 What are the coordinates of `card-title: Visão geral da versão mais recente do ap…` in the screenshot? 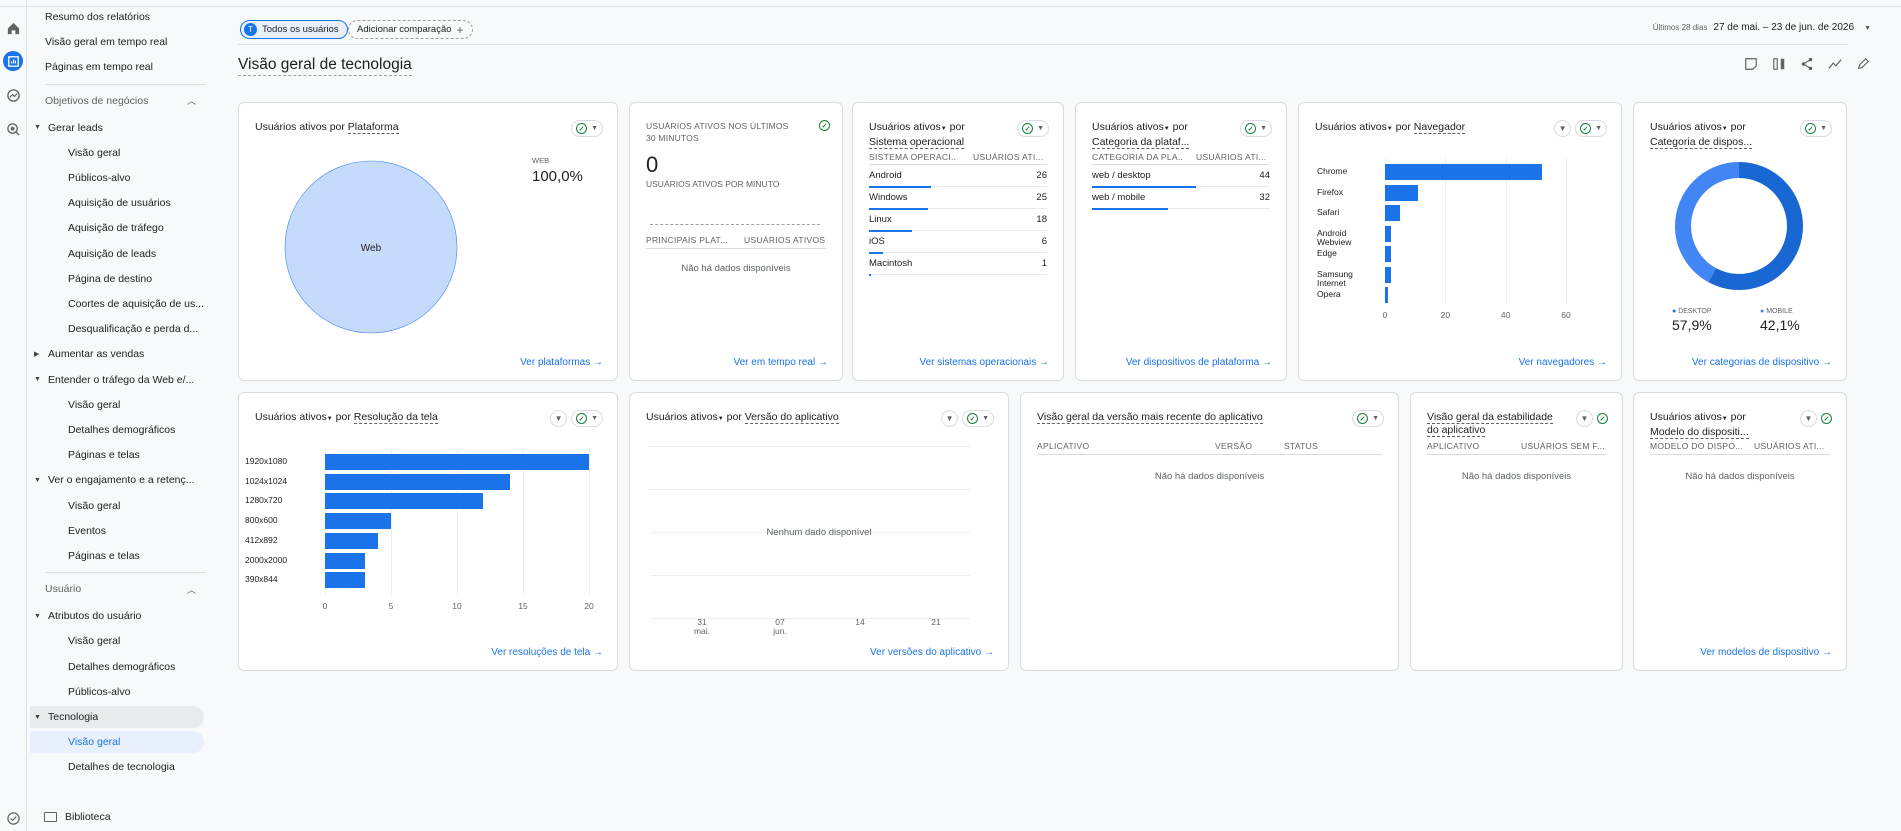 It's located at (1150, 417).